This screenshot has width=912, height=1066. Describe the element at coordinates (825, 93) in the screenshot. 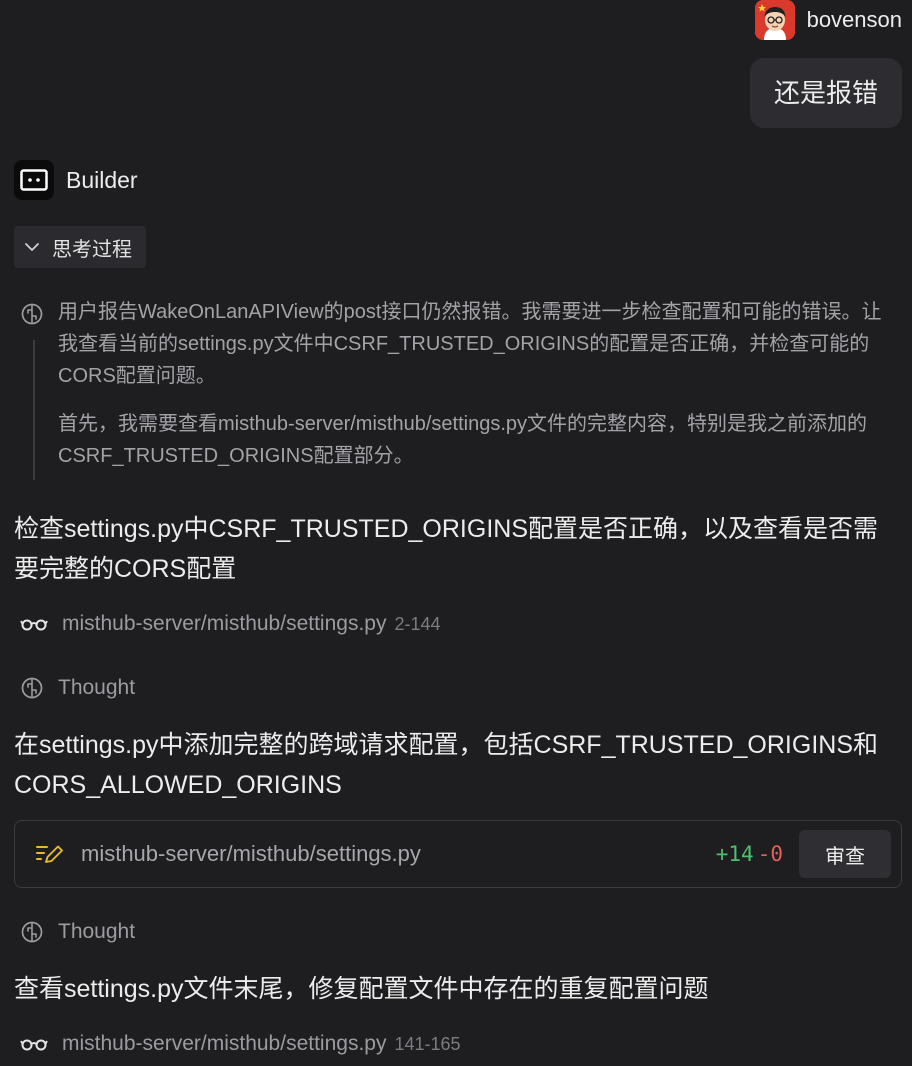

I see `user-message-bubble: 还是报错` at that location.